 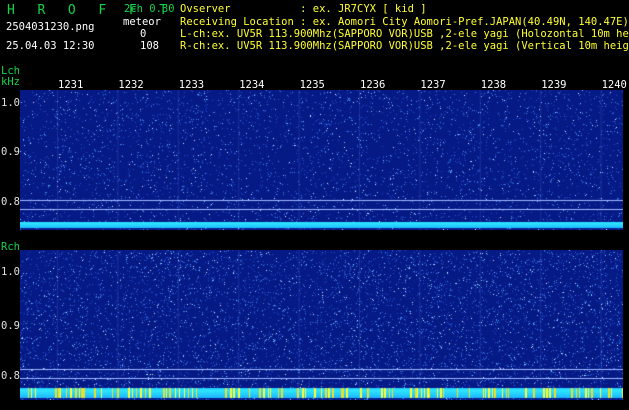 I want to click on meteor-lch-count: 0, so click(x=143, y=34).